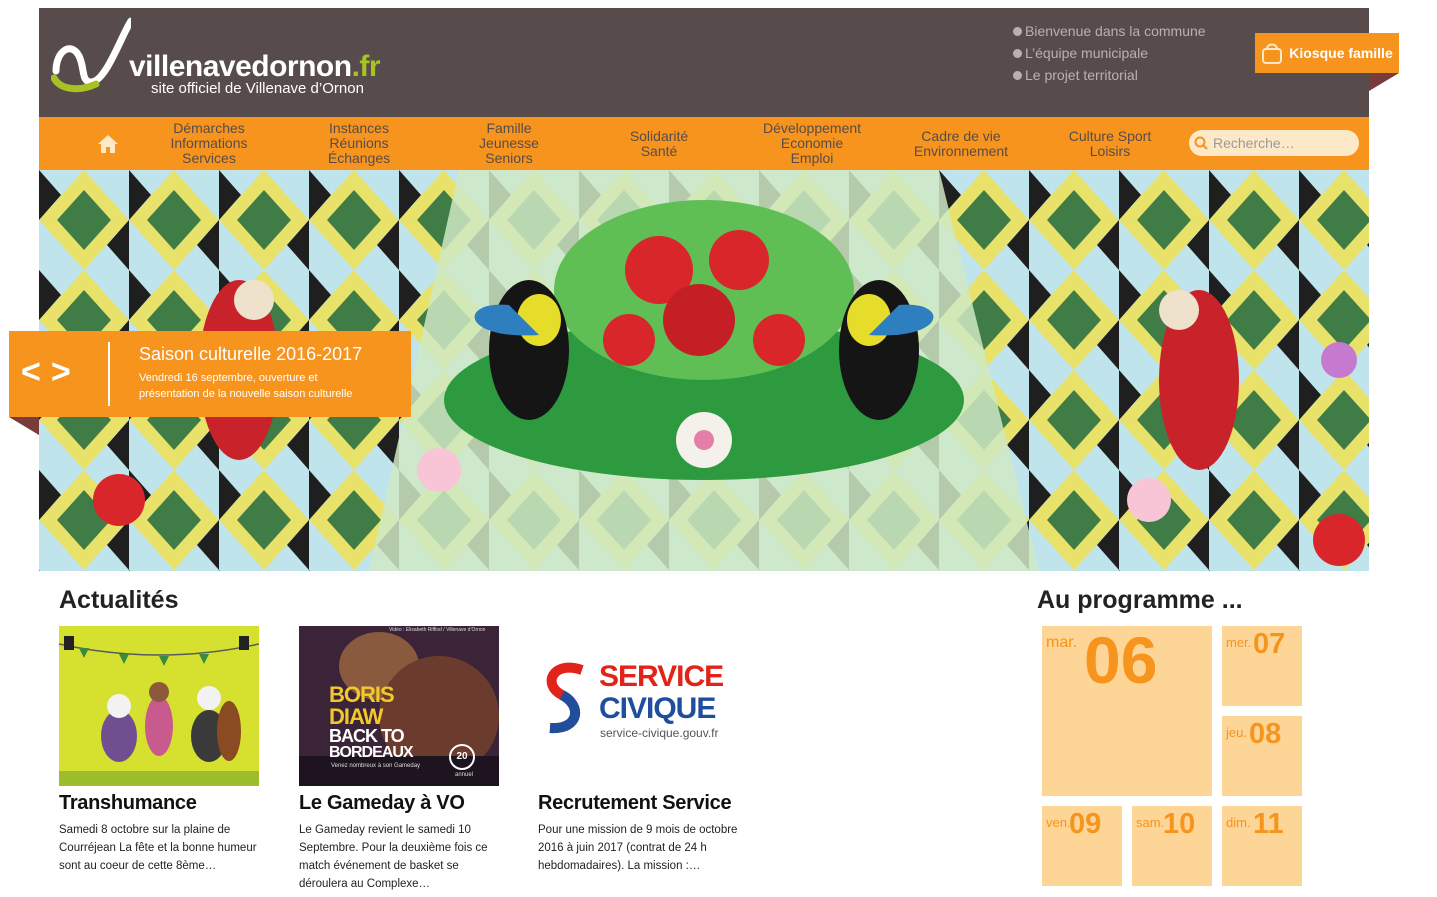 The width and height of the screenshot is (1437, 897). What do you see at coordinates (1238, 822) in the screenshot?
I see `weekday-label: dim.` at bounding box center [1238, 822].